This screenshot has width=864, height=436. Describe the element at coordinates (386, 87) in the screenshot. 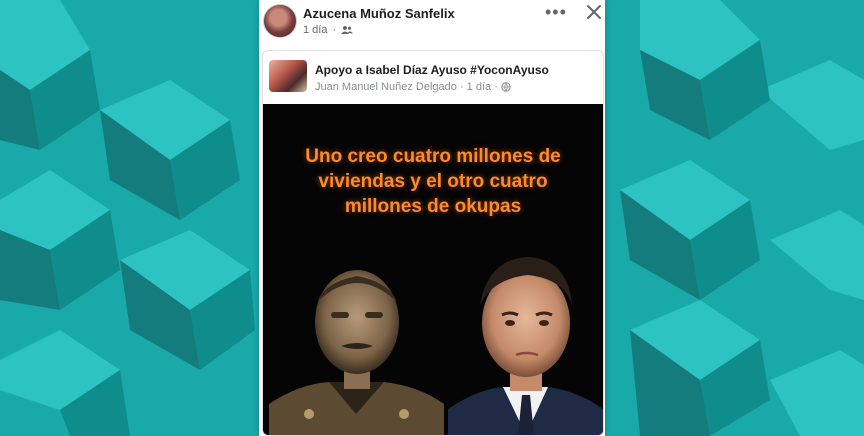

I see `shared-poster-name: Juan Manuel Nuñez Delgado` at that location.